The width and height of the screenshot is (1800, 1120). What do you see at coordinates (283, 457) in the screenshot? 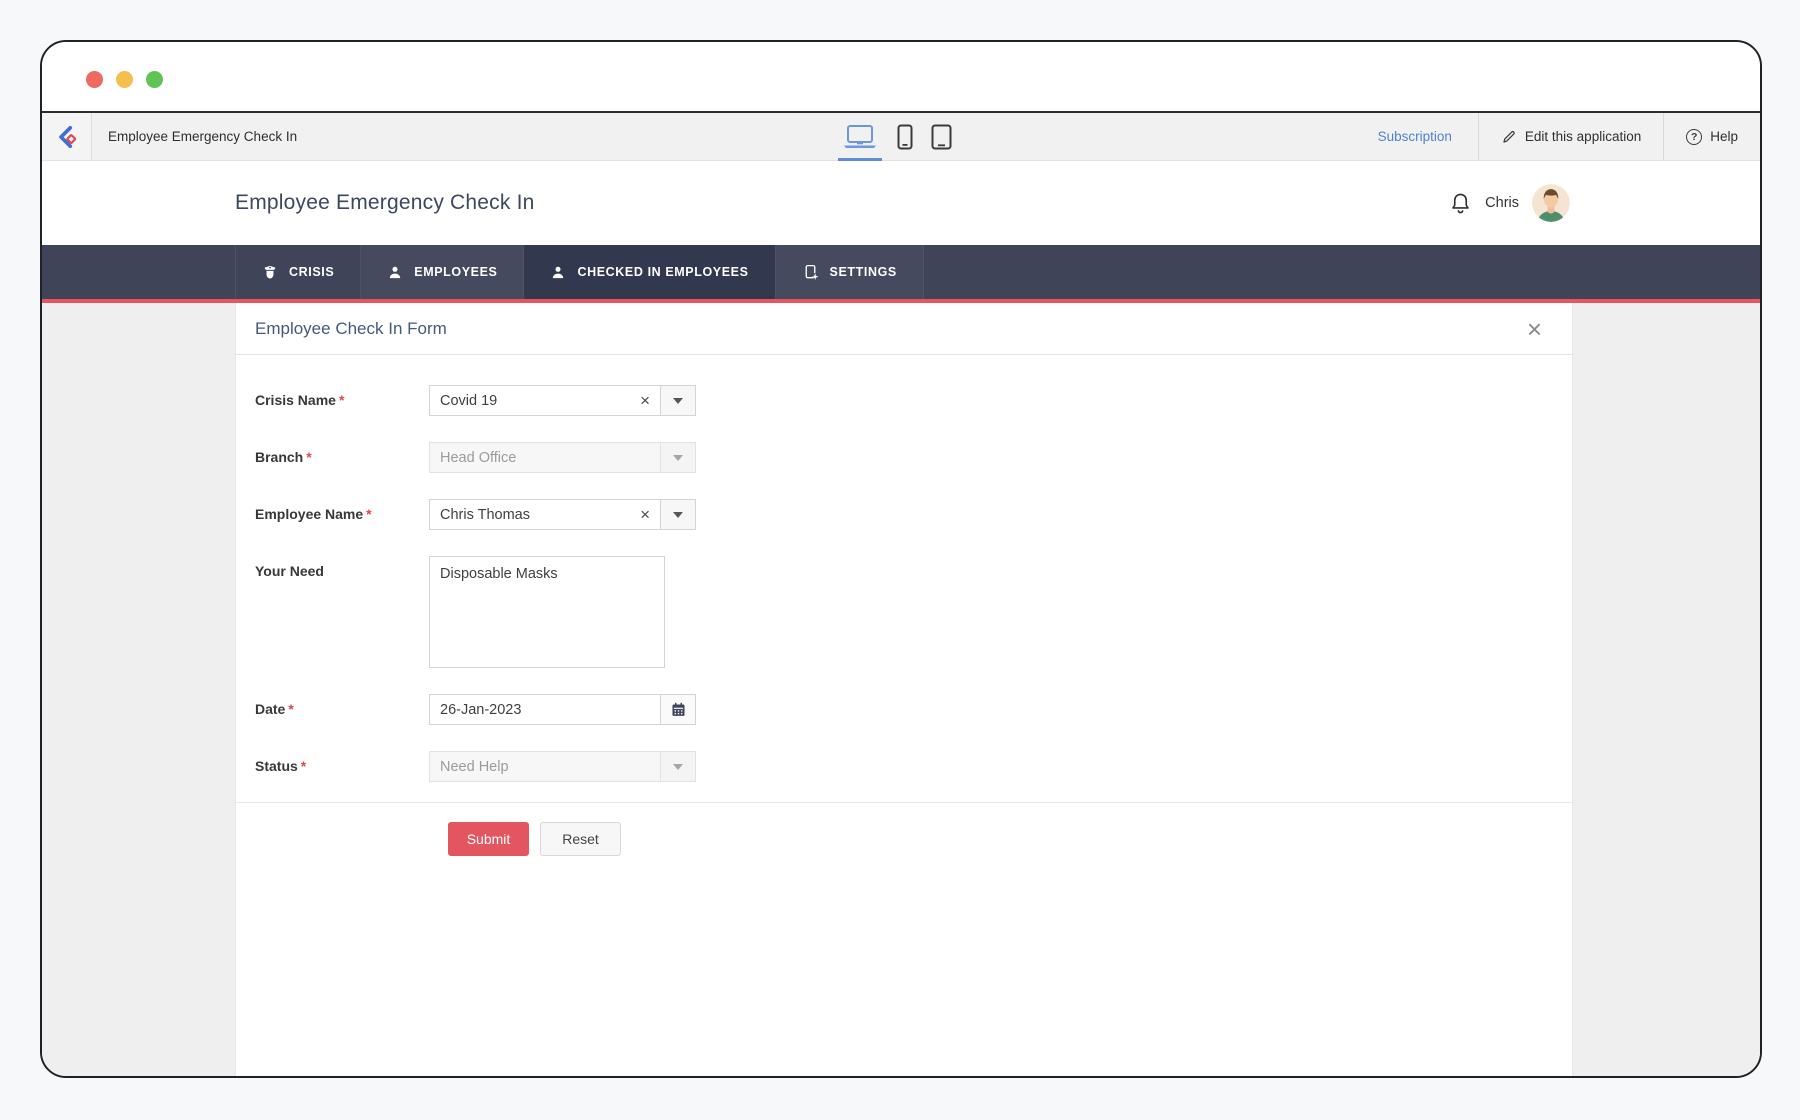
I see `branch-label: Branch *` at bounding box center [283, 457].